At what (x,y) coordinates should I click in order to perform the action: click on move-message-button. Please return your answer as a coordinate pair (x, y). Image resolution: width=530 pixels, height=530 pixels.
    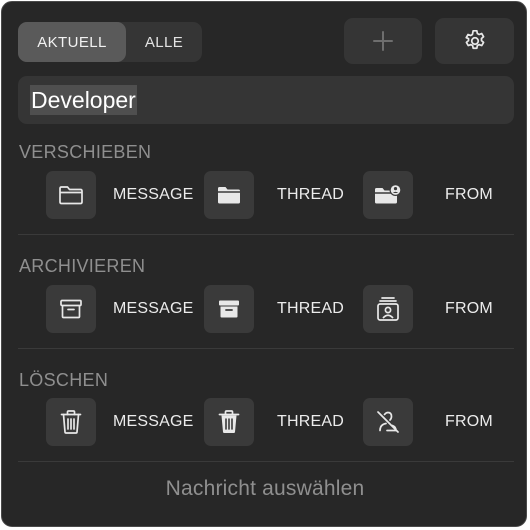
    Looking at the image, I should click on (71, 195).